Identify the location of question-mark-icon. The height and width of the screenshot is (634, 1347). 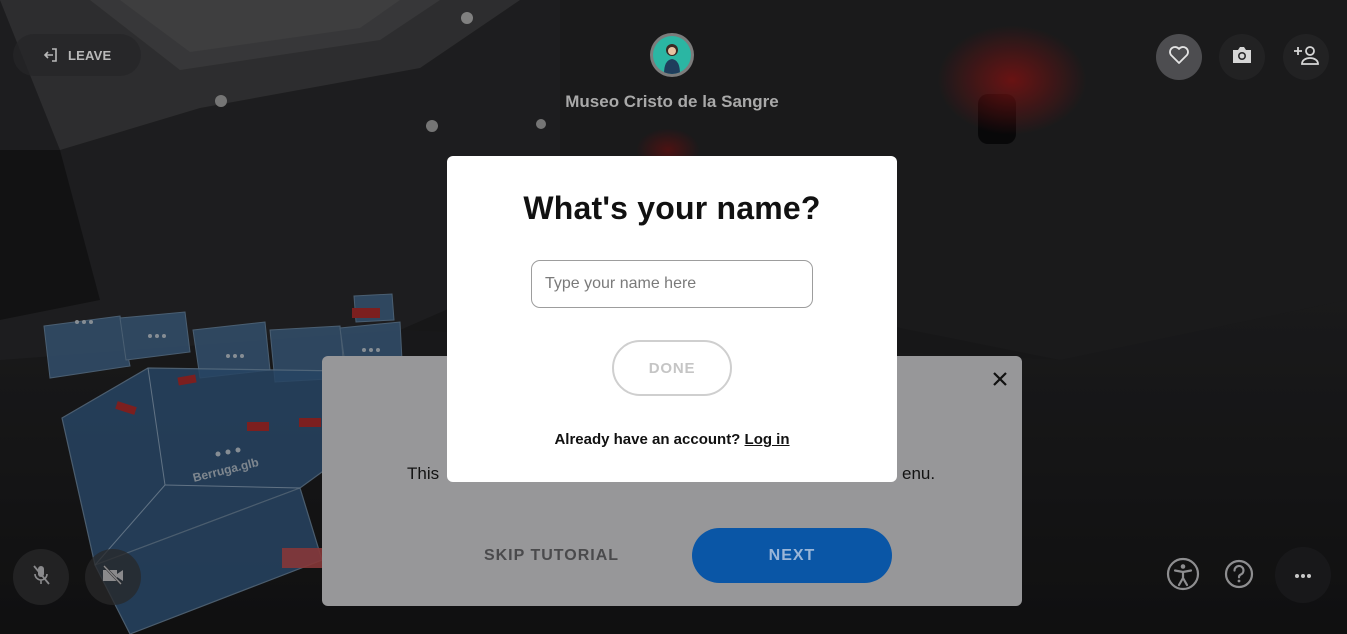
(1239, 576).